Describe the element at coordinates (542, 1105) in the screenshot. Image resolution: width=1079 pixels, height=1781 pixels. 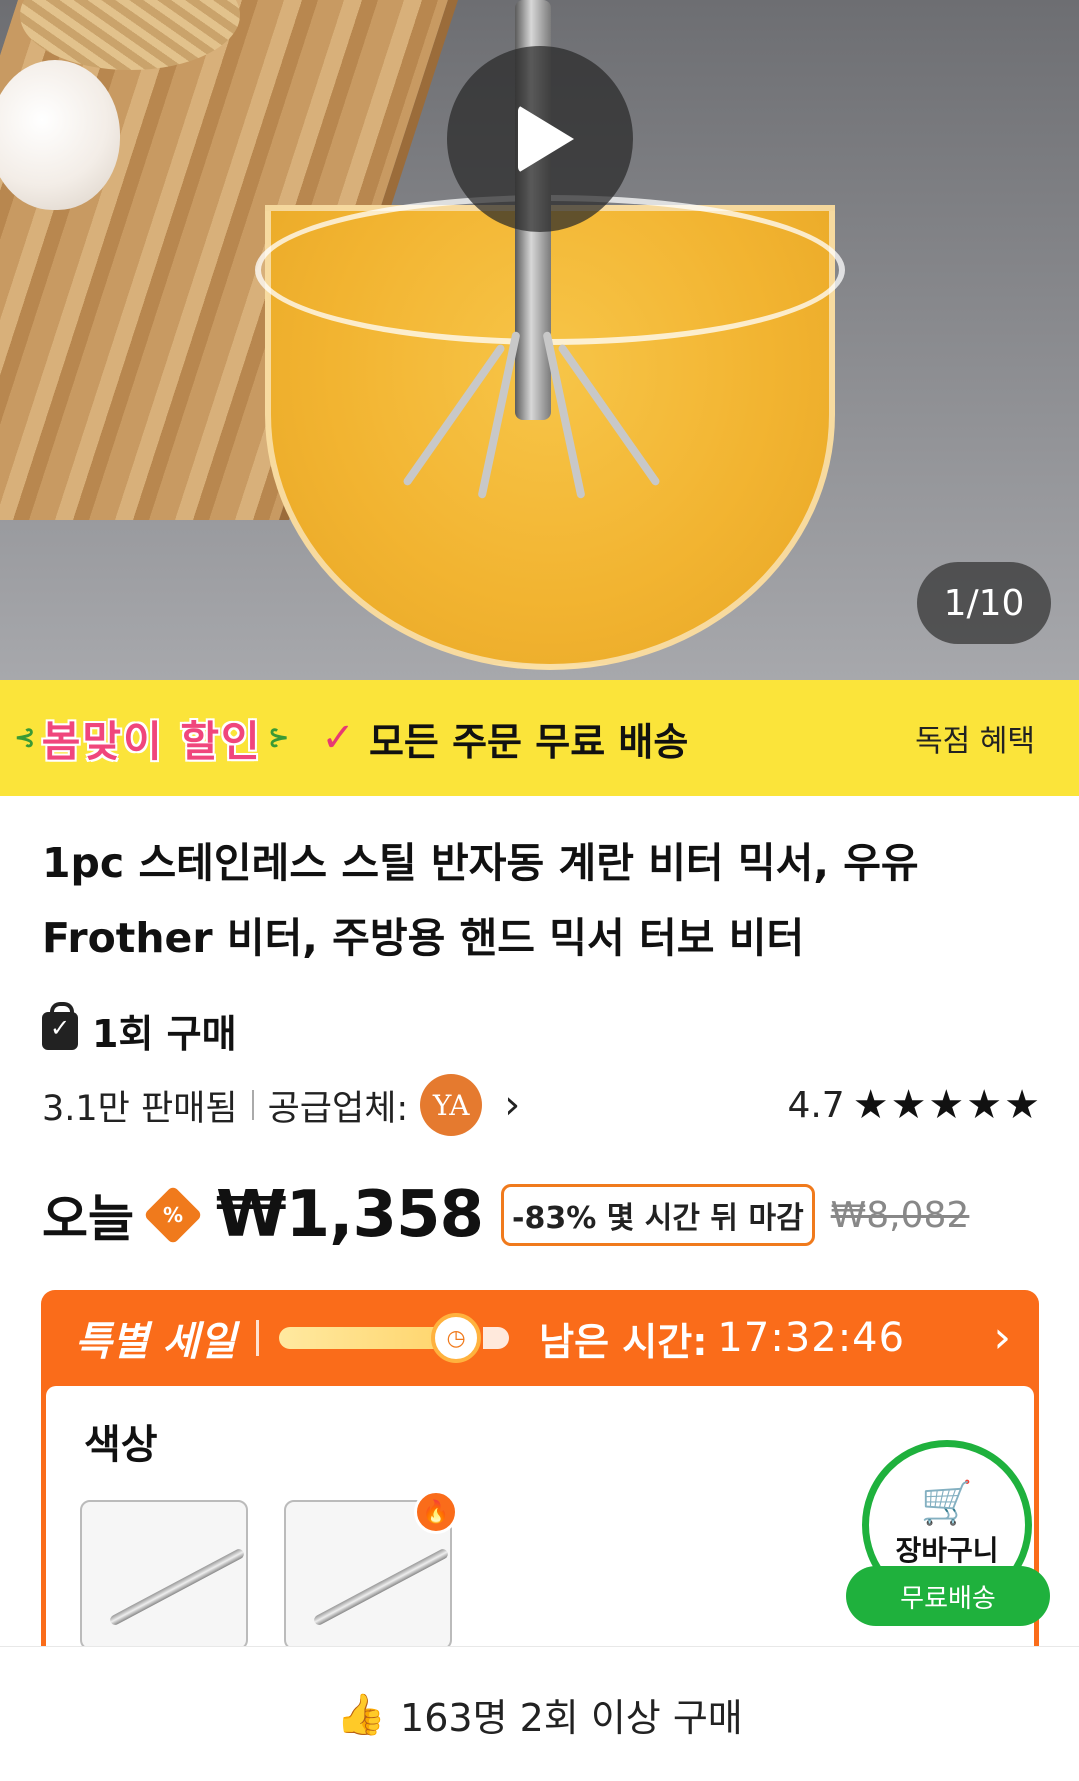
I see `sales-supplier-row: 3.1만 판매됨 공급업체: YA › 4.7 ★★★★★` at that location.